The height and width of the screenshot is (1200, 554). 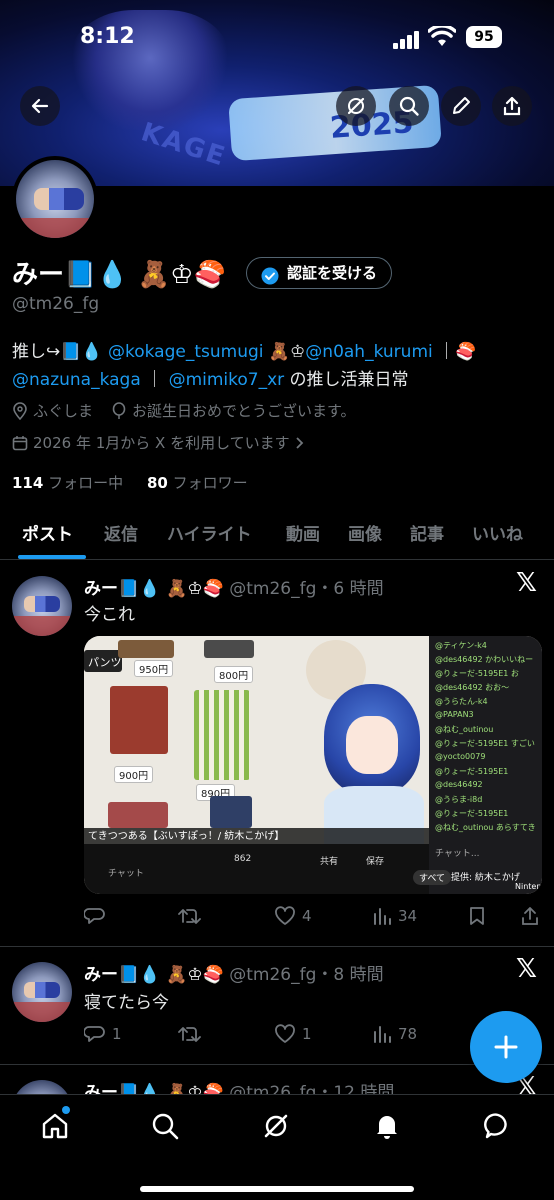 I want to click on bio-mention-link: @n0ah_kurumi, so click(x=368, y=352).